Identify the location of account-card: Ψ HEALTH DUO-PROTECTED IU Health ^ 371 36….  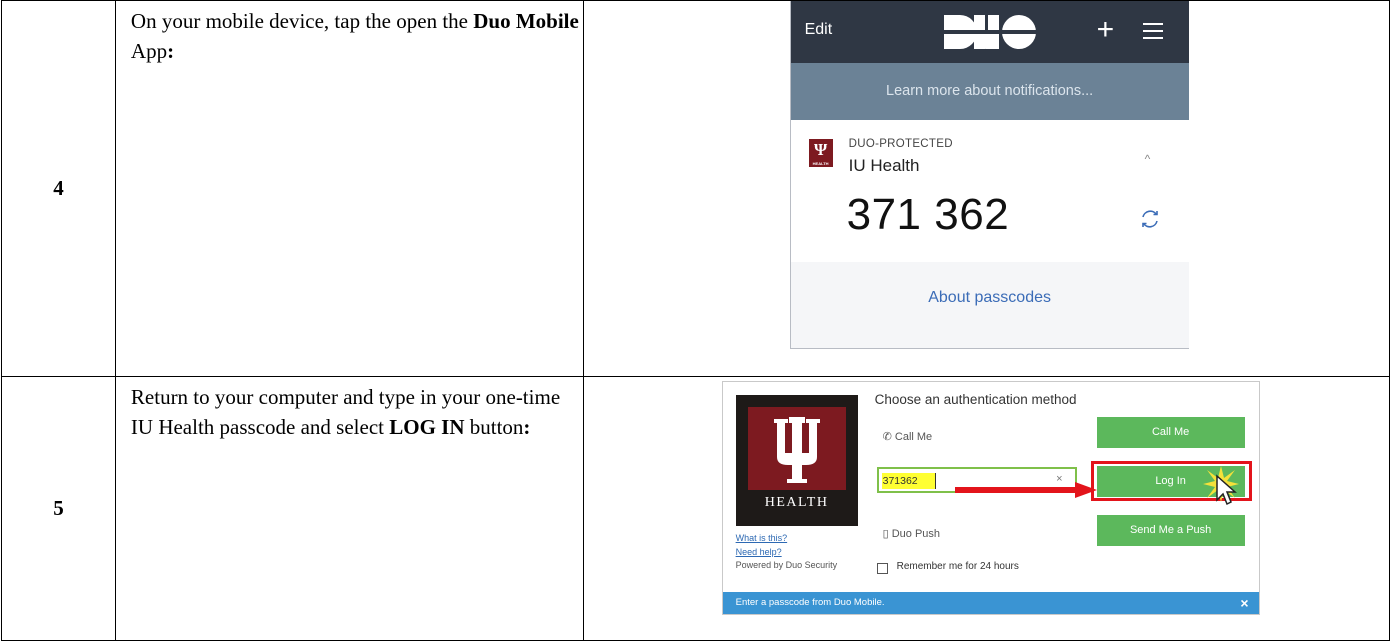
(989, 191).